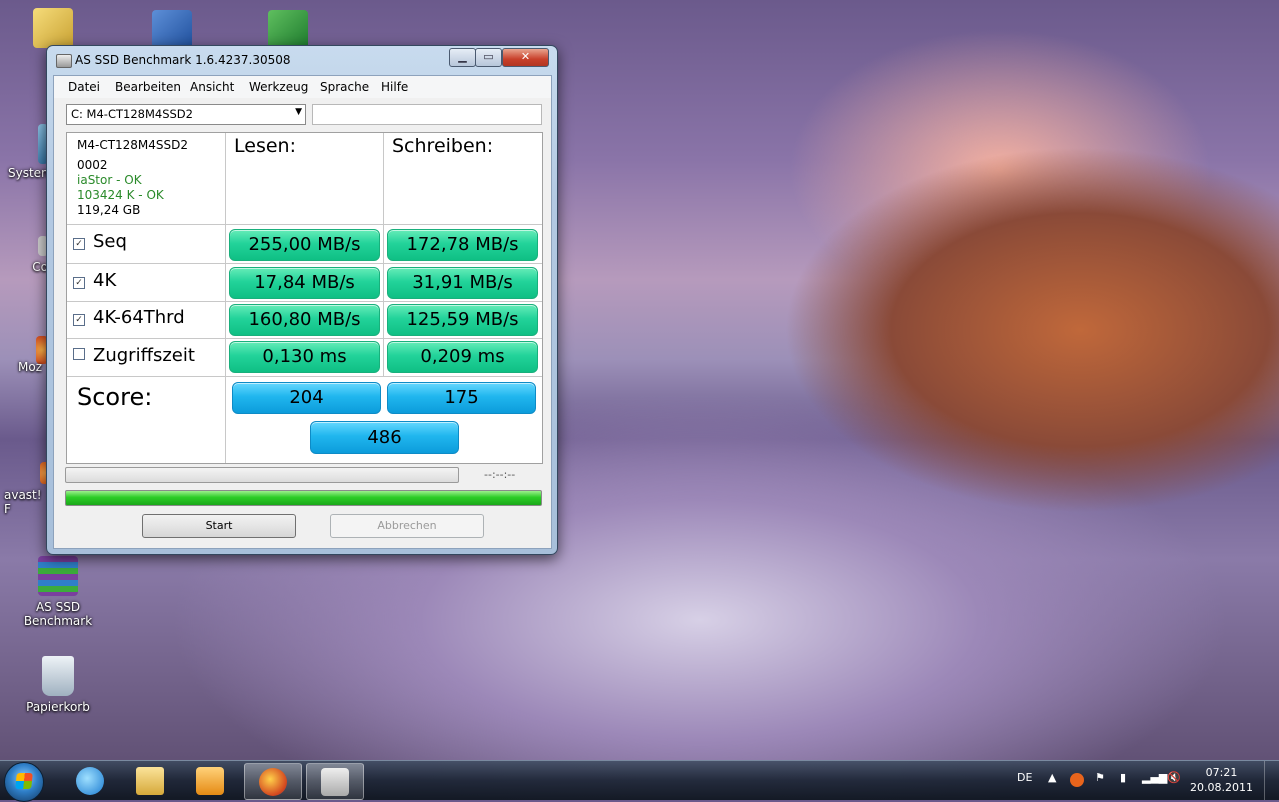  I want to click on language-indicator: DE, so click(1024, 777).